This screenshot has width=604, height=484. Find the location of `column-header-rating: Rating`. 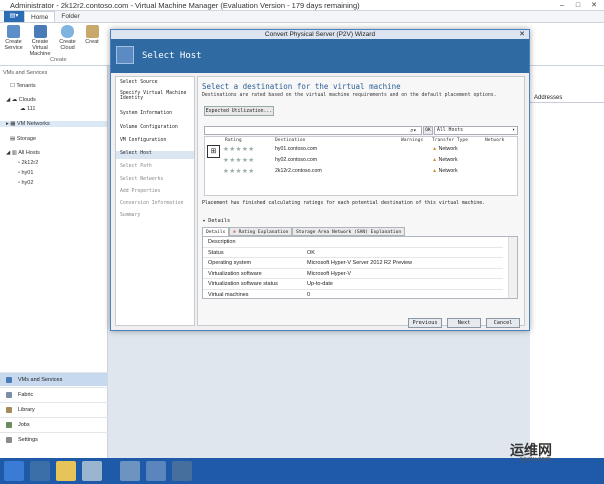

column-header-rating: Rating is located at coordinates (233, 140).